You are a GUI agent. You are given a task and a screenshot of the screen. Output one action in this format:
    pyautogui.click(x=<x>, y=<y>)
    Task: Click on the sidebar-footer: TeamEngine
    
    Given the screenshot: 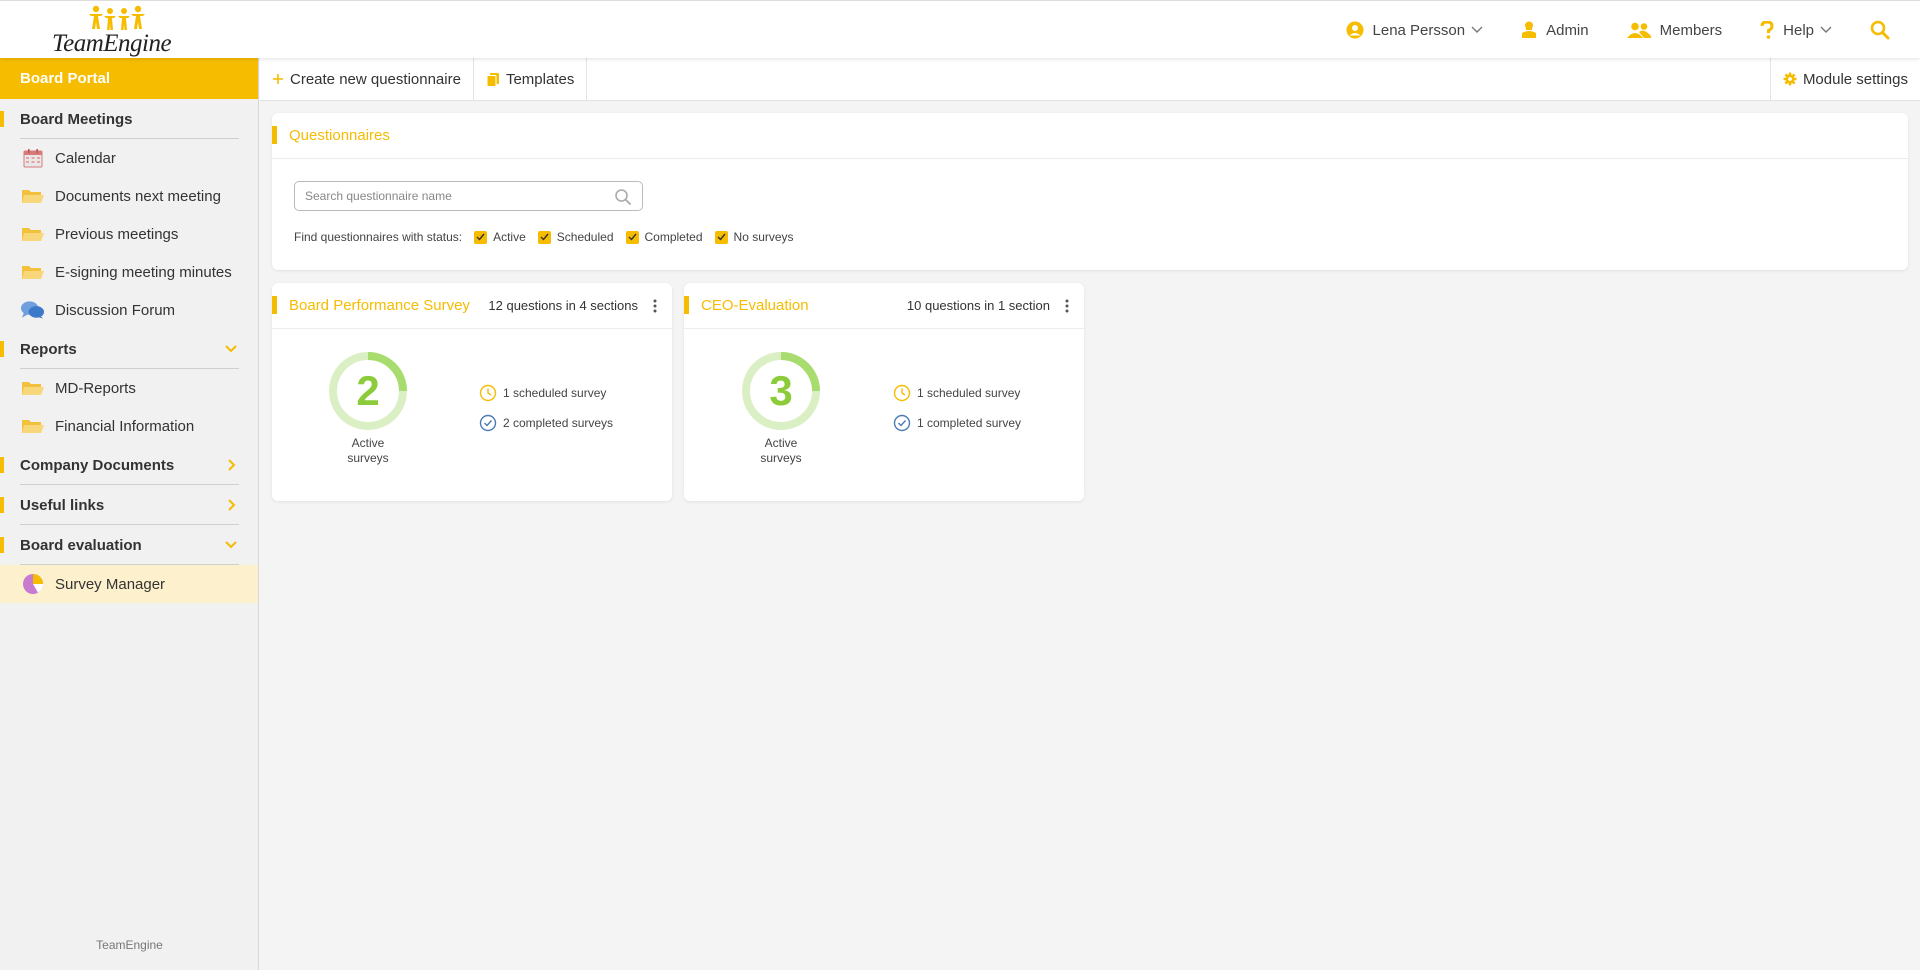 What is the action you would take?
    pyautogui.click(x=129, y=945)
    